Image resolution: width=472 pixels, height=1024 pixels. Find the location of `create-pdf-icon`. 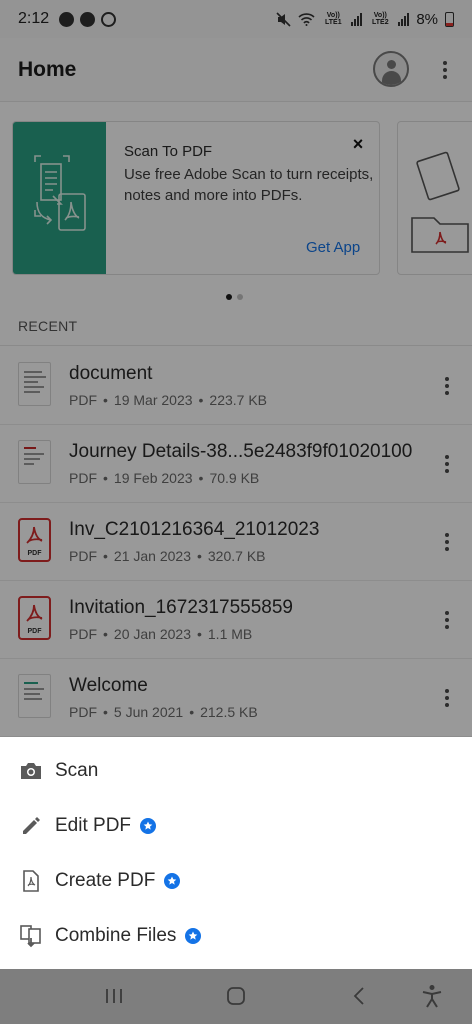

create-pdf-icon is located at coordinates (31, 881).